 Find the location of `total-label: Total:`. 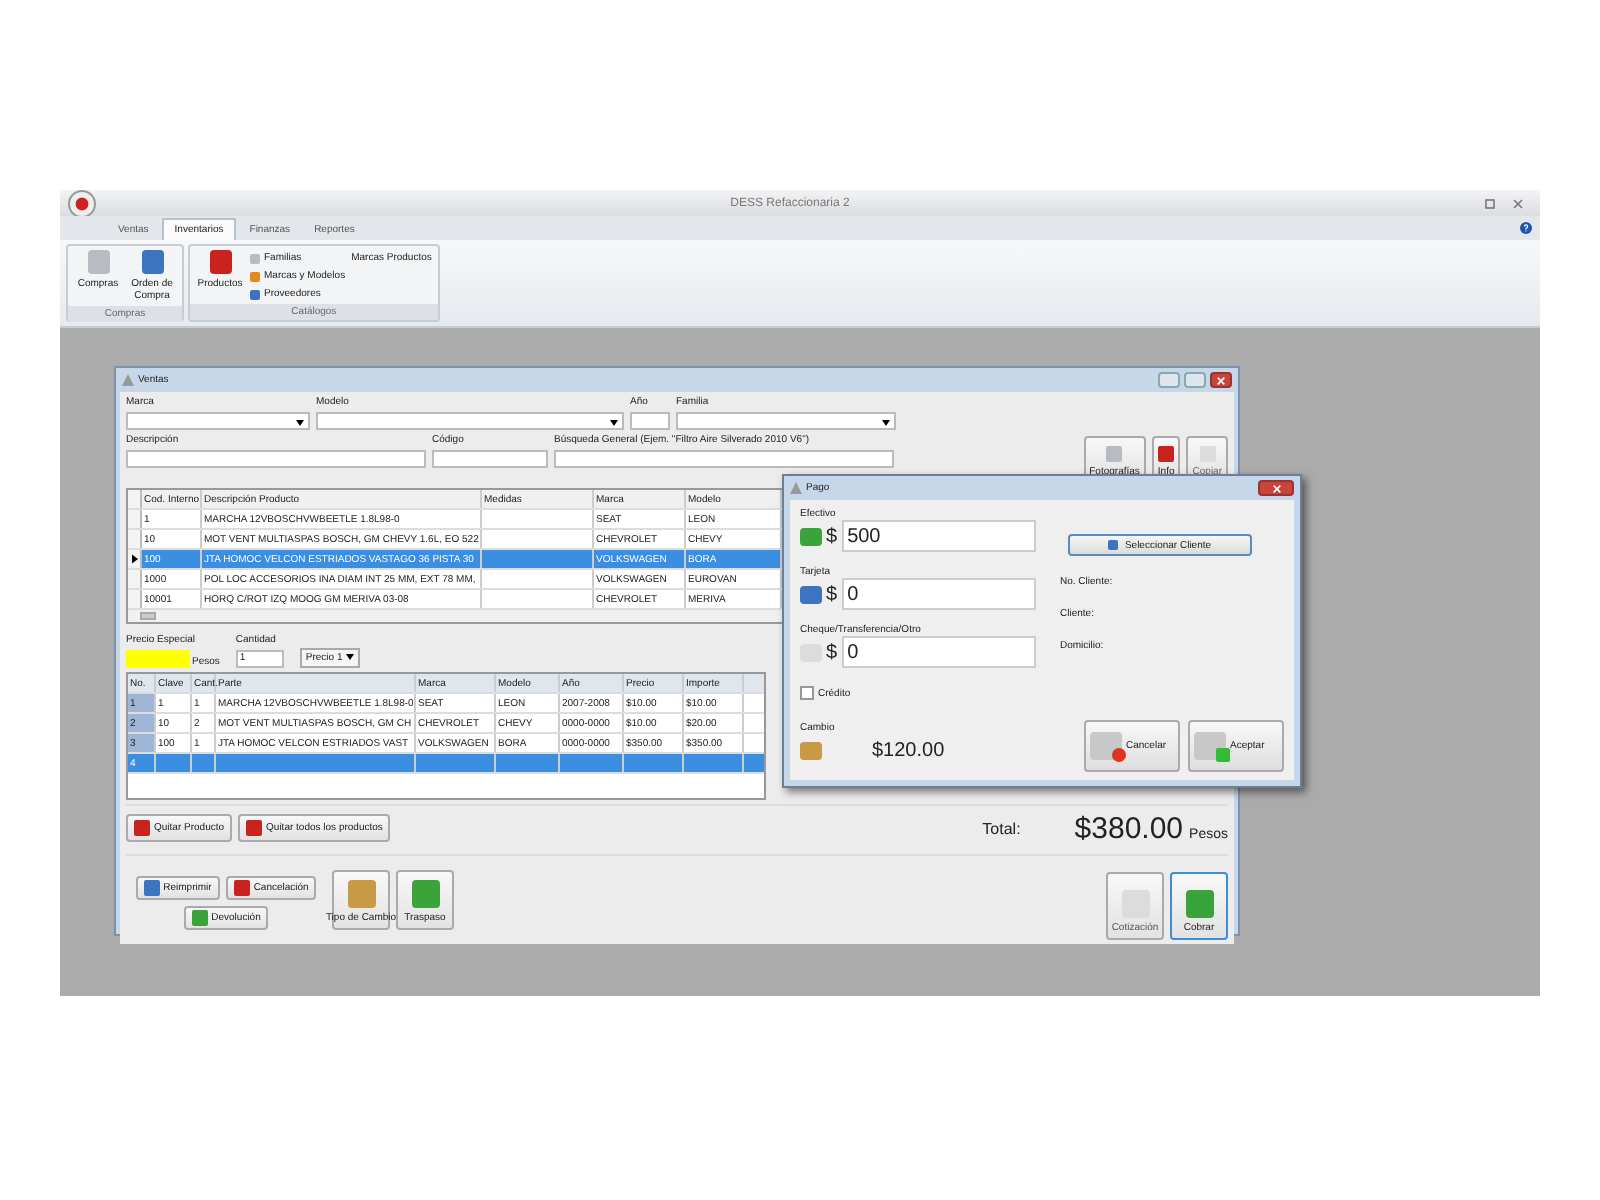

total-label: Total: is located at coordinates (1001, 828).